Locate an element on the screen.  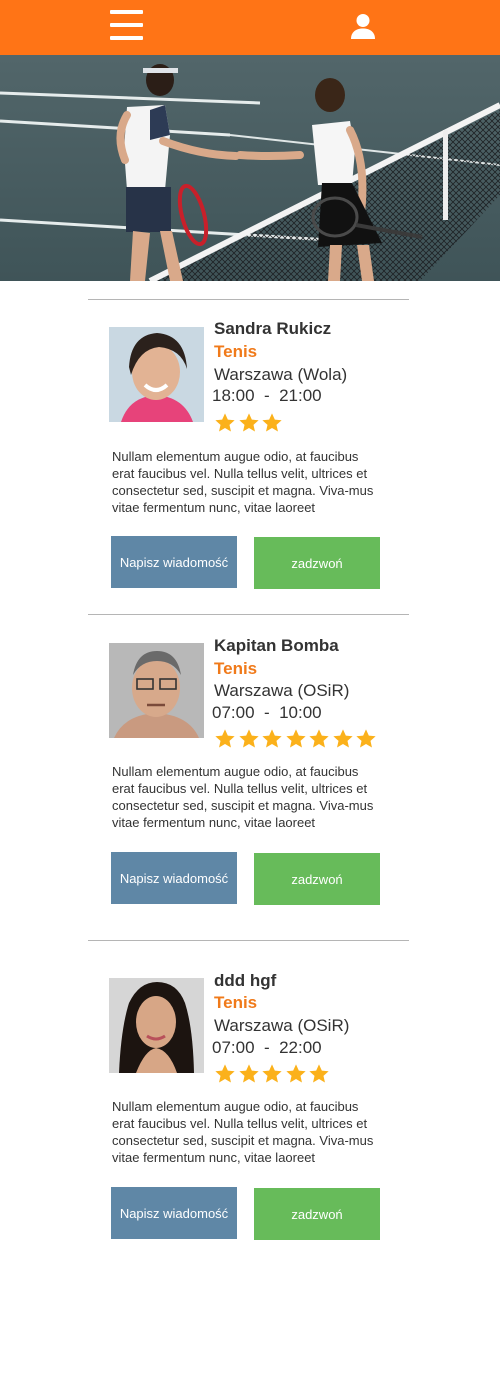
profile-hours: 18:00 - 21:00 is located at coordinates (267, 395).